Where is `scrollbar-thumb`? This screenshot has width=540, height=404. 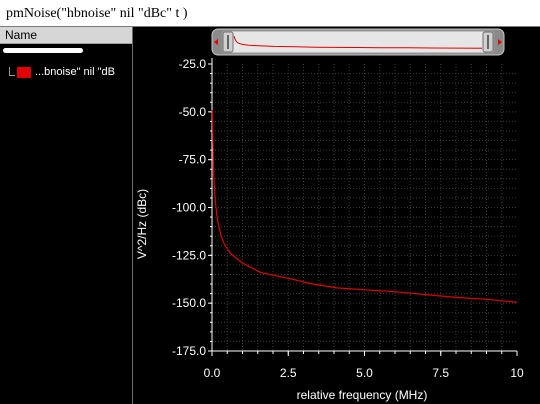
scrollbar-thumb is located at coordinates (358, 42).